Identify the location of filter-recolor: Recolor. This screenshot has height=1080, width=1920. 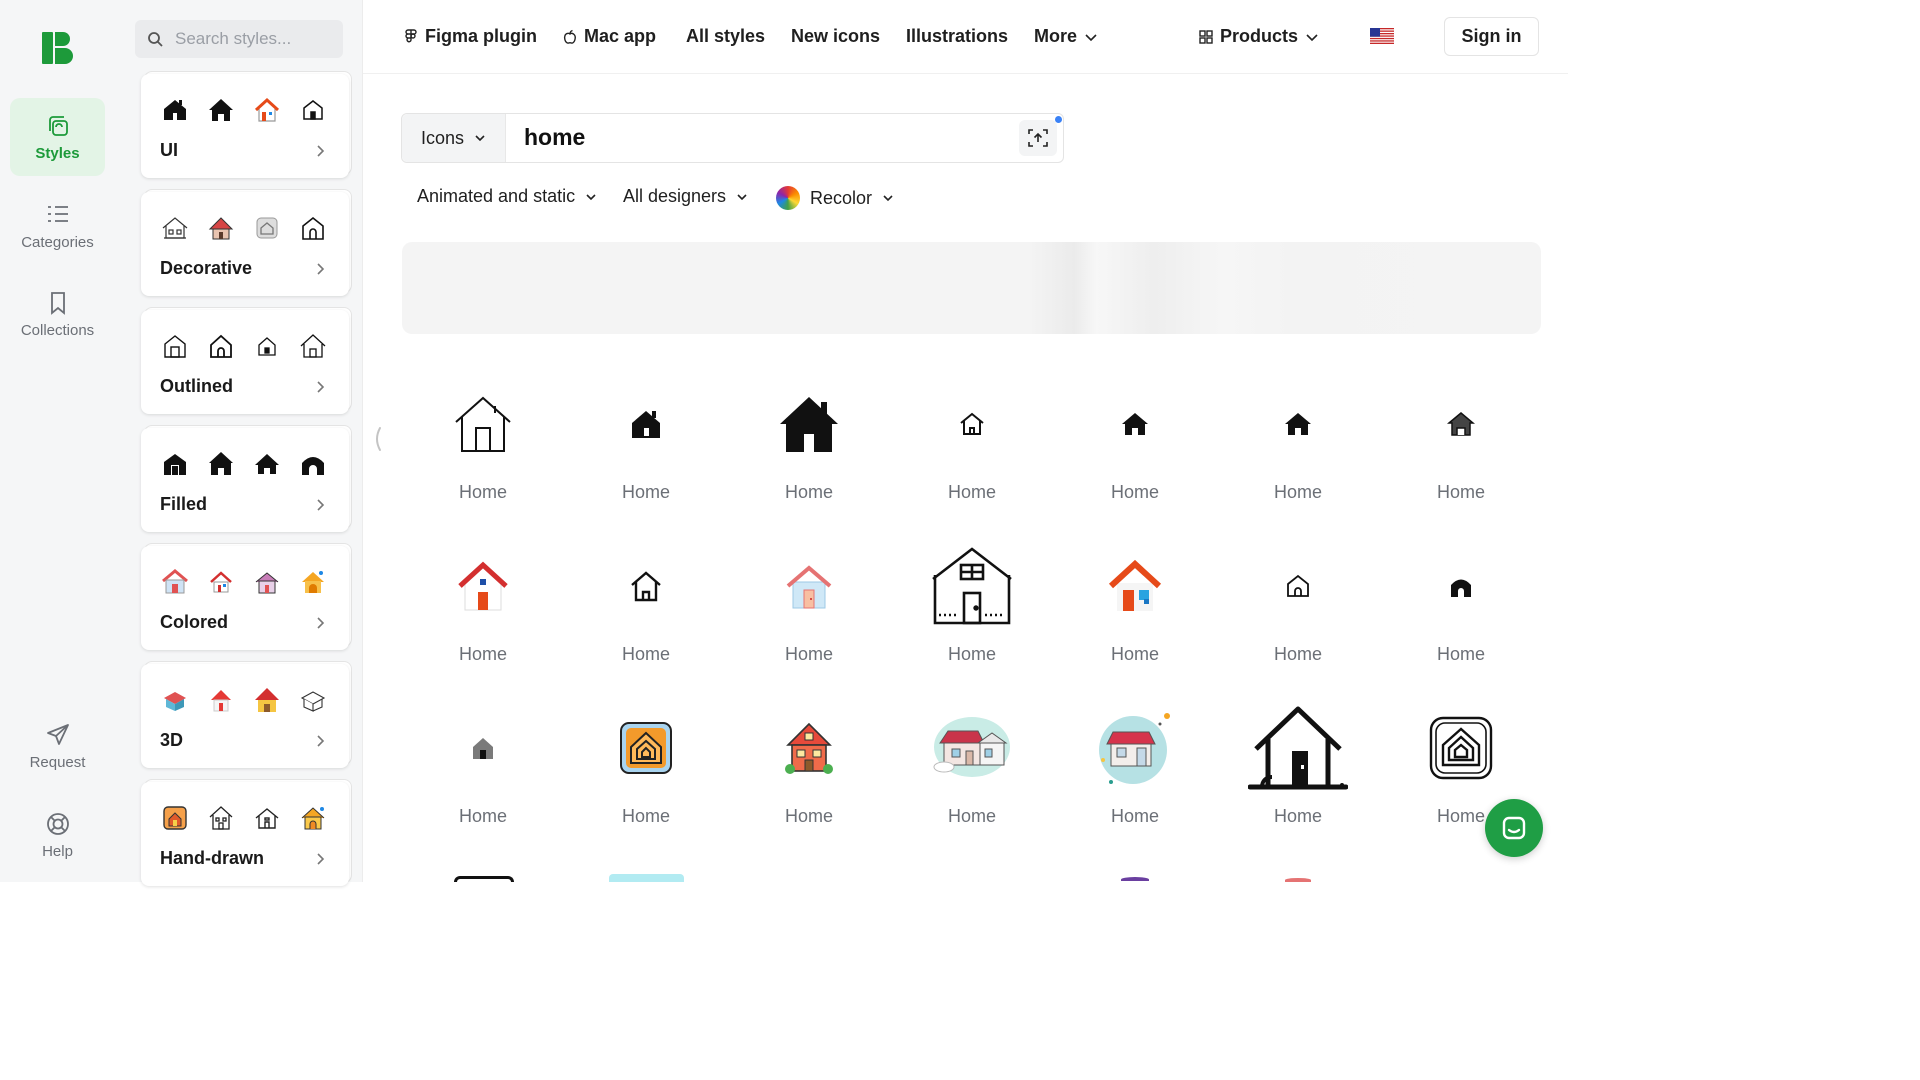
(835, 198).